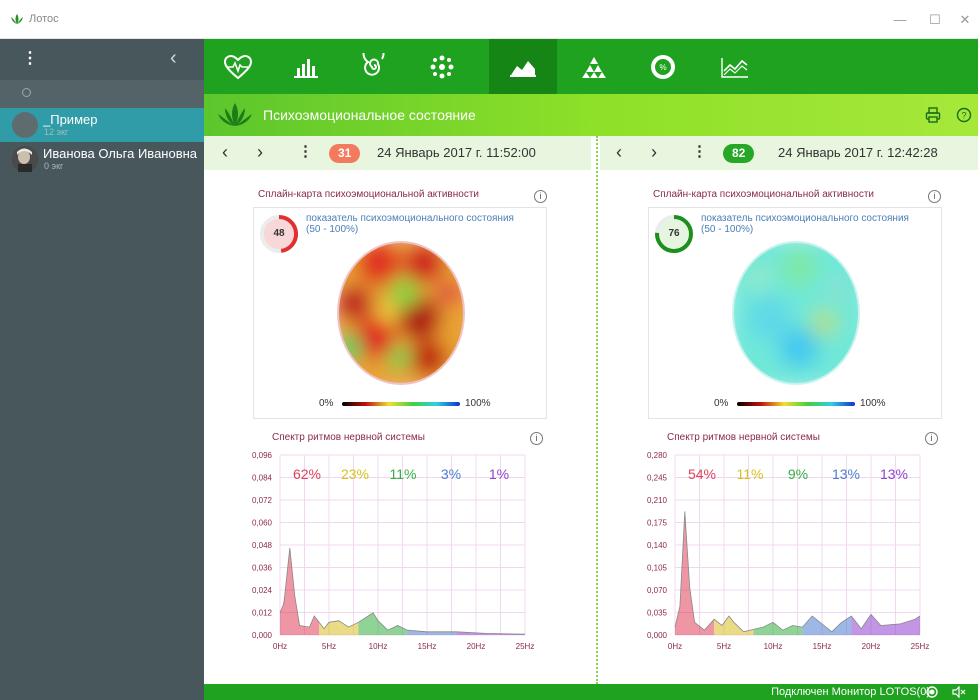 The height and width of the screenshot is (700, 978). I want to click on indicator-label: показатель психоэмоционального состояния, so click(410, 218).